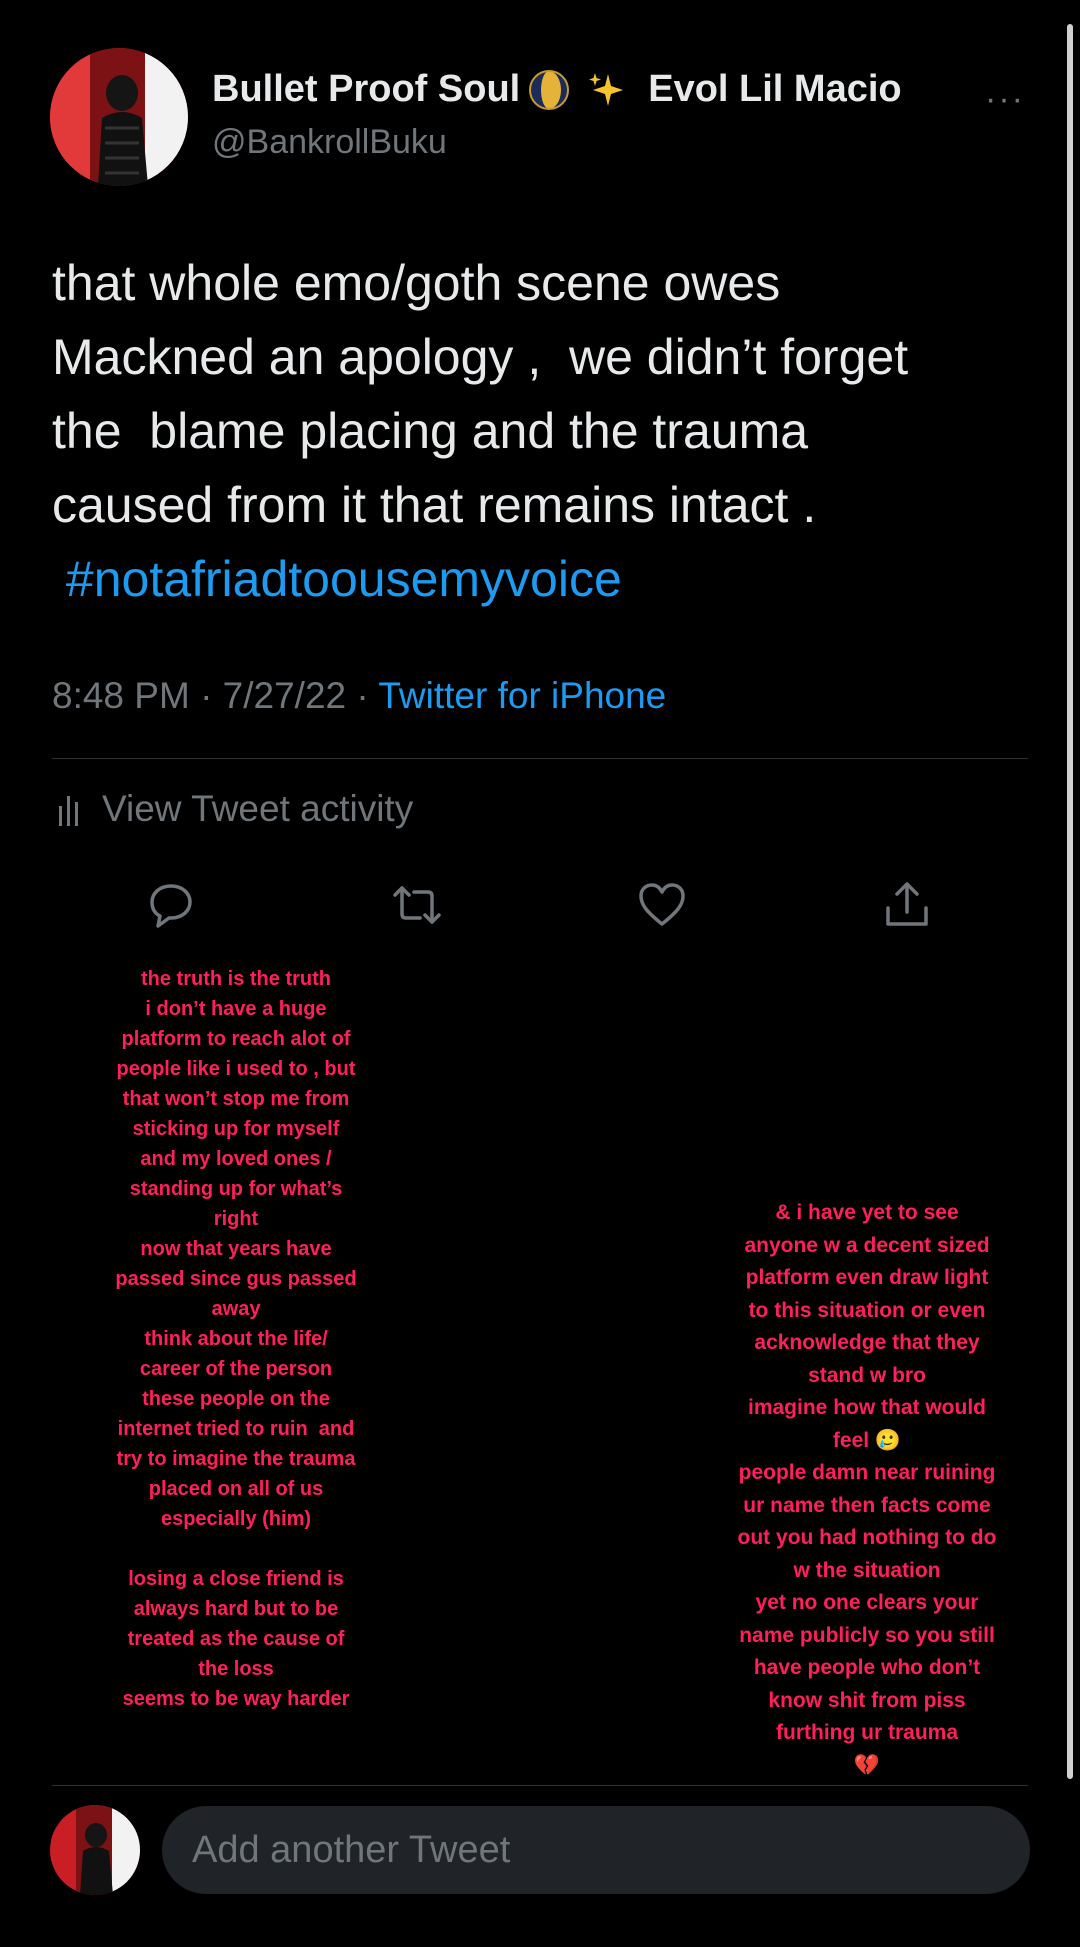 This screenshot has width=1080, height=1947. Describe the element at coordinates (549, 90) in the screenshot. I see `moon-icon` at that location.